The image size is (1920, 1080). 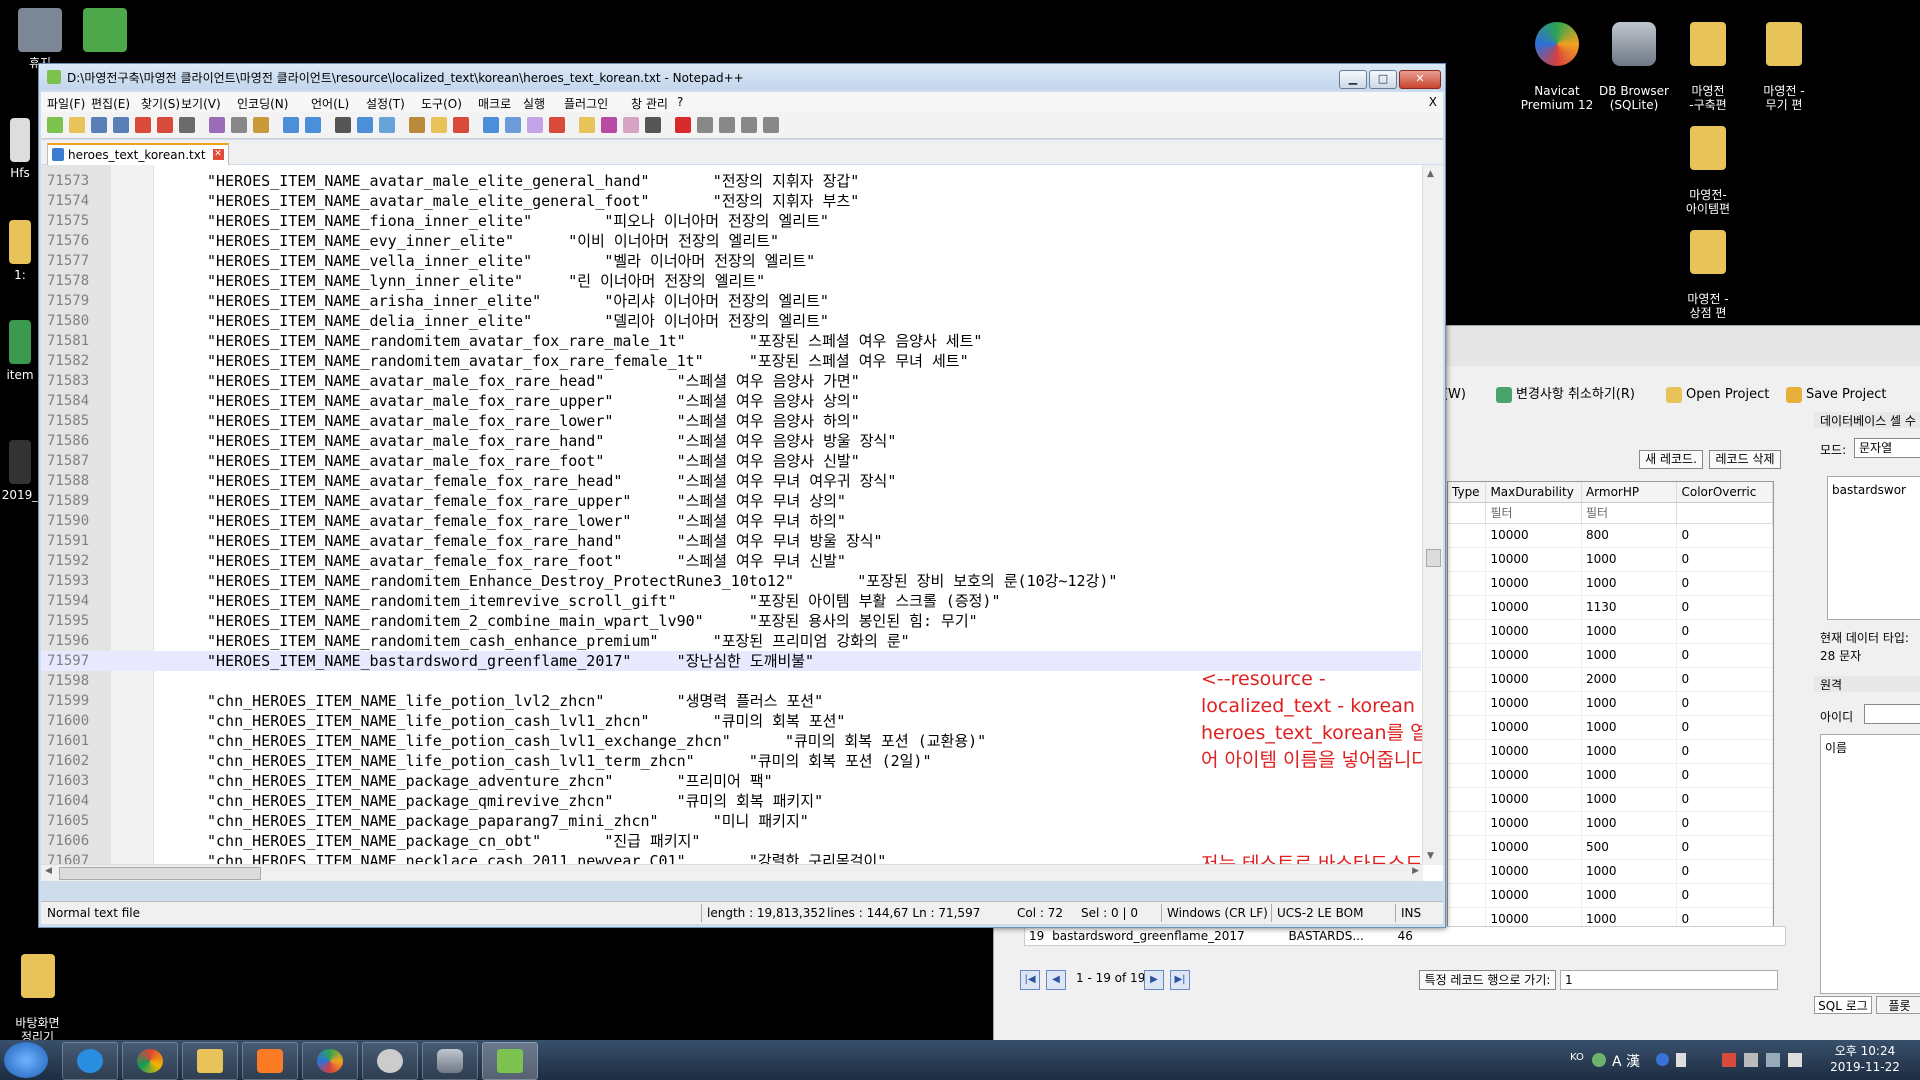 What do you see at coordinates (1432, 515) in the screenshot?
I see `vertical-scrollbar: ▲ ▼` at bounding box center [1432, 515].